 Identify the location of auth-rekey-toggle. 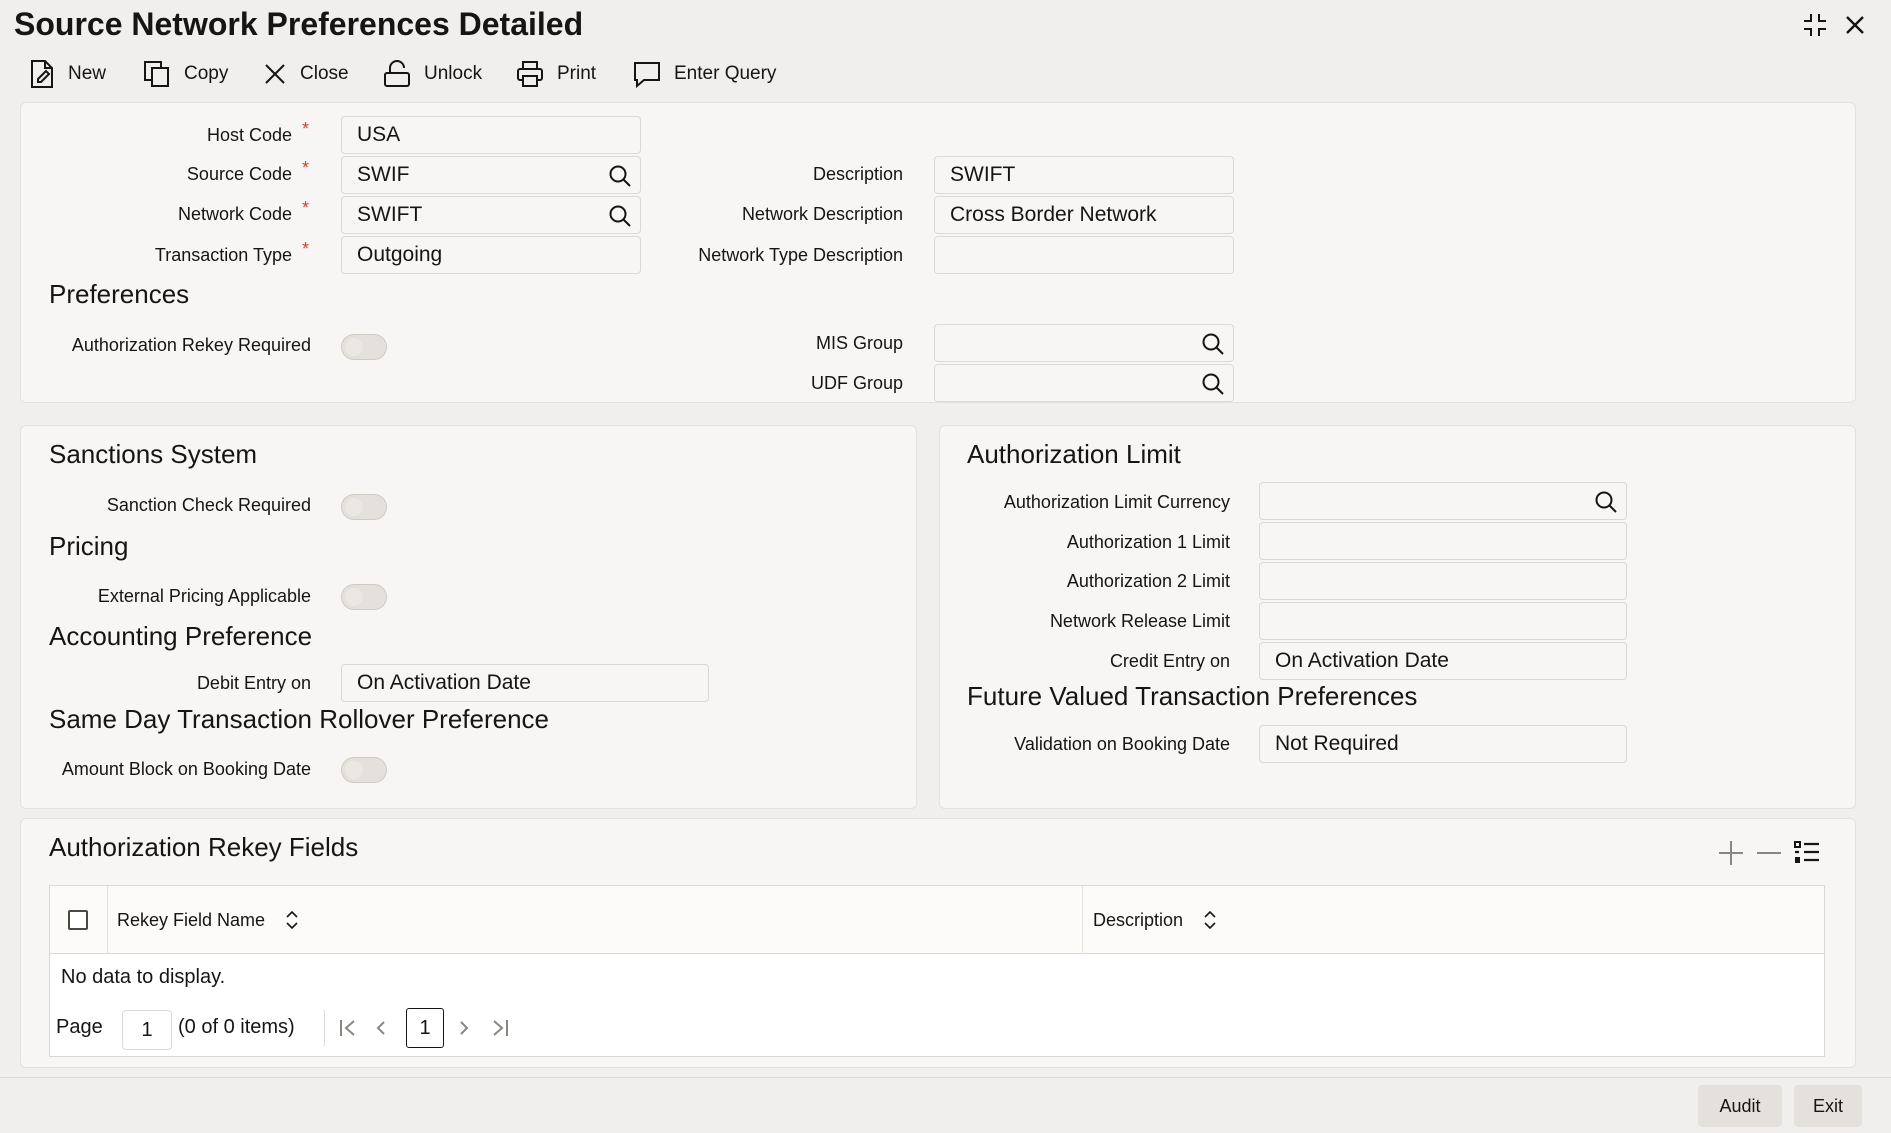
(364, 347).